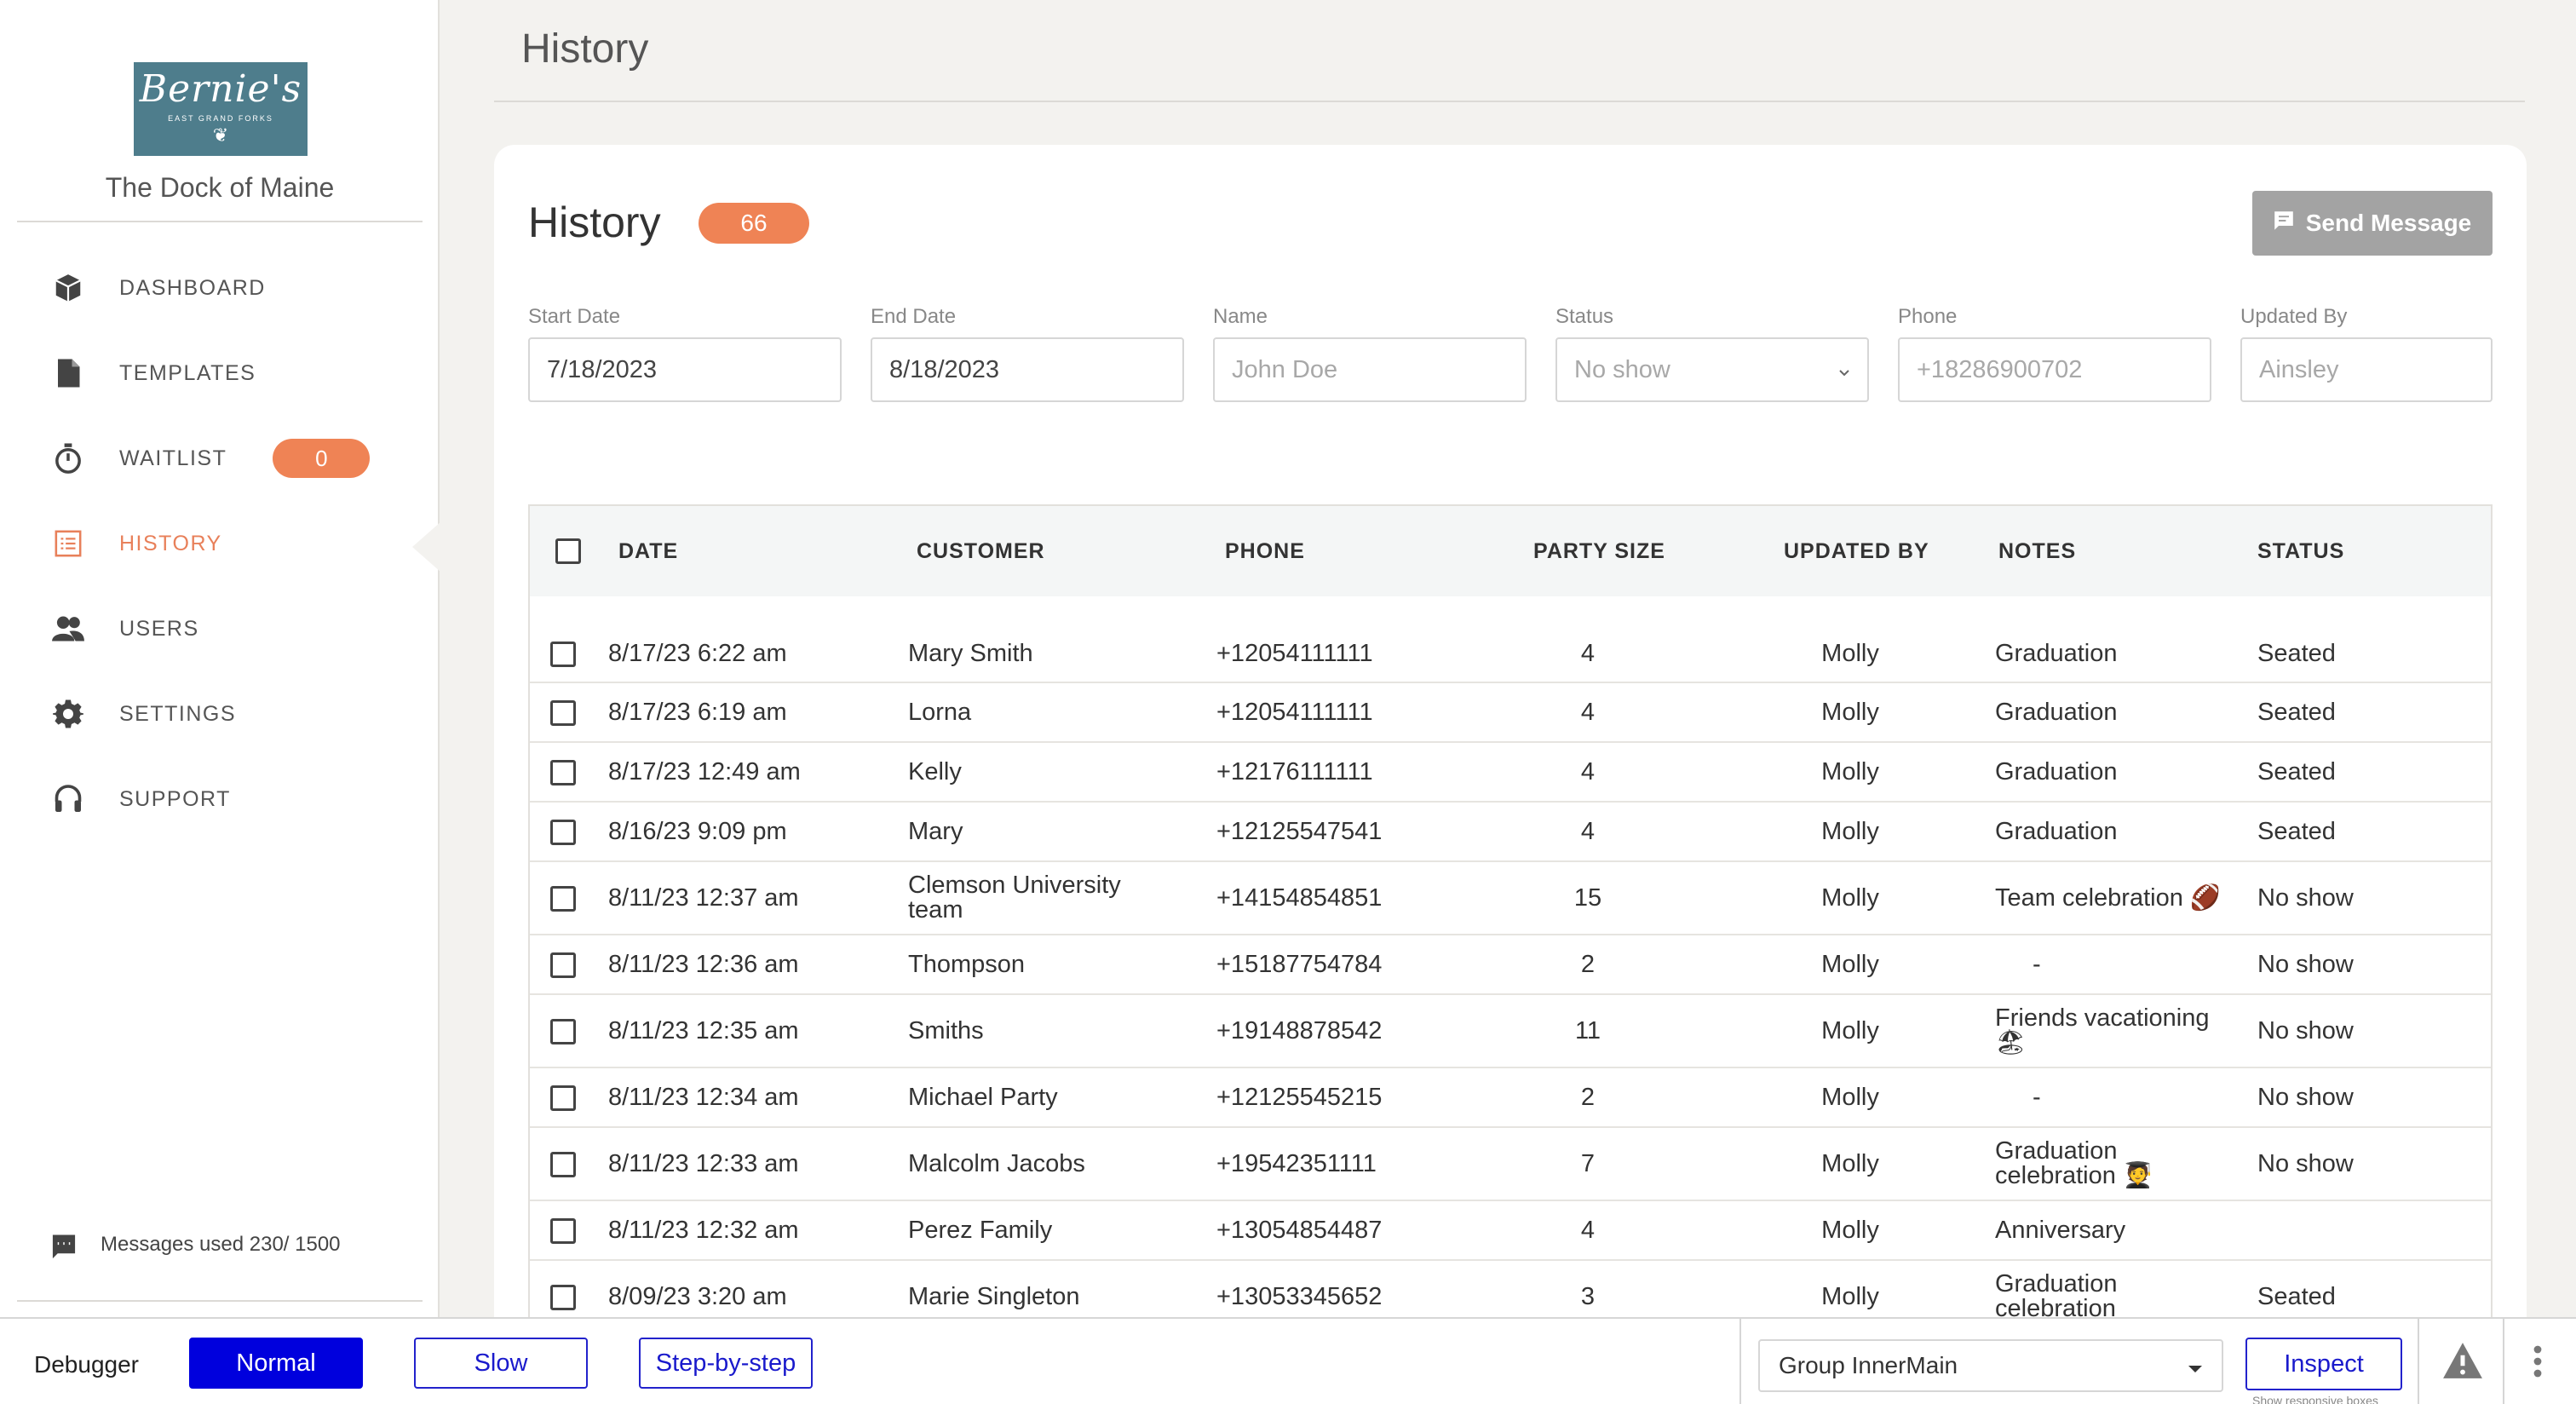 The width and height of the screenshot is (2576, 1404). Describe the element at coordinates (1300, 831) in the screenshot. I see `cell-phone-text: +12125547541` at that location.